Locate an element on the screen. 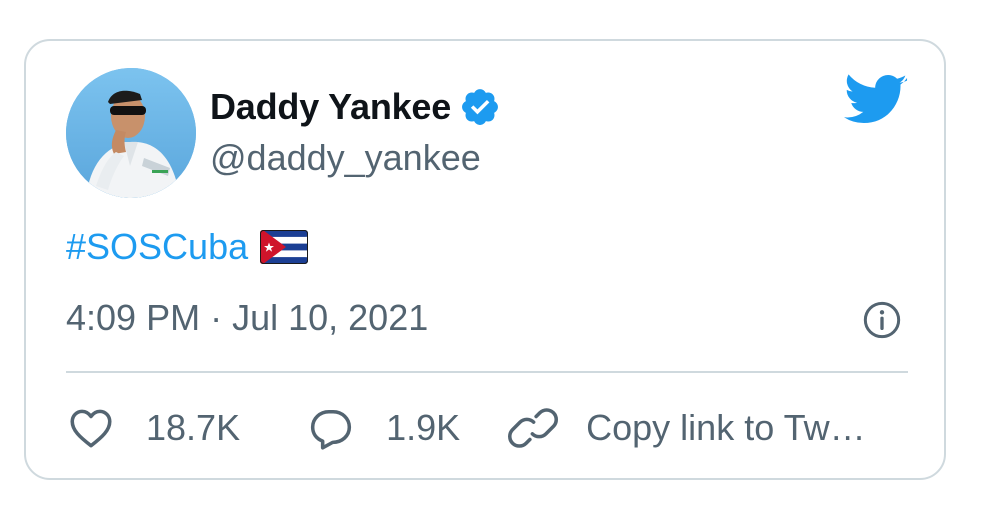 The image size is (983, 505). hashtag-link: #SOSCuba is located at coordinates (157, 247).